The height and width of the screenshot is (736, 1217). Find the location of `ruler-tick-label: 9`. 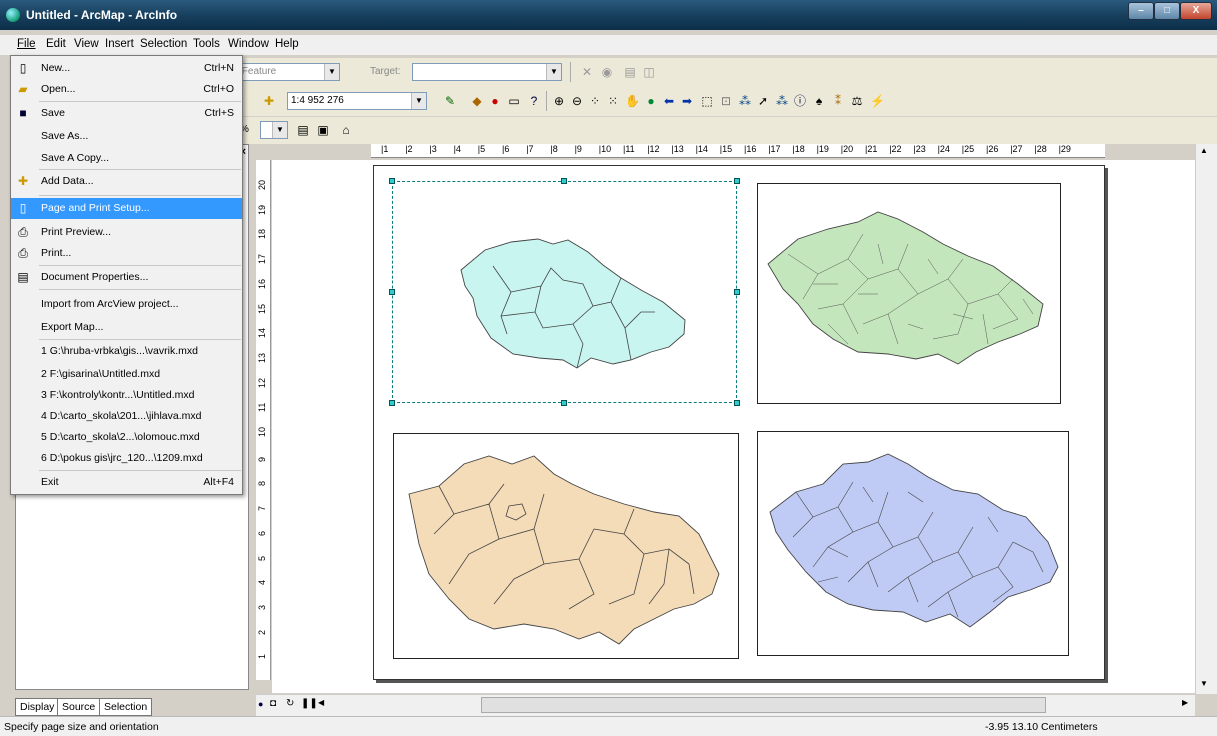

ruler-tick-label: 9 is located at coordinates (262, 459).